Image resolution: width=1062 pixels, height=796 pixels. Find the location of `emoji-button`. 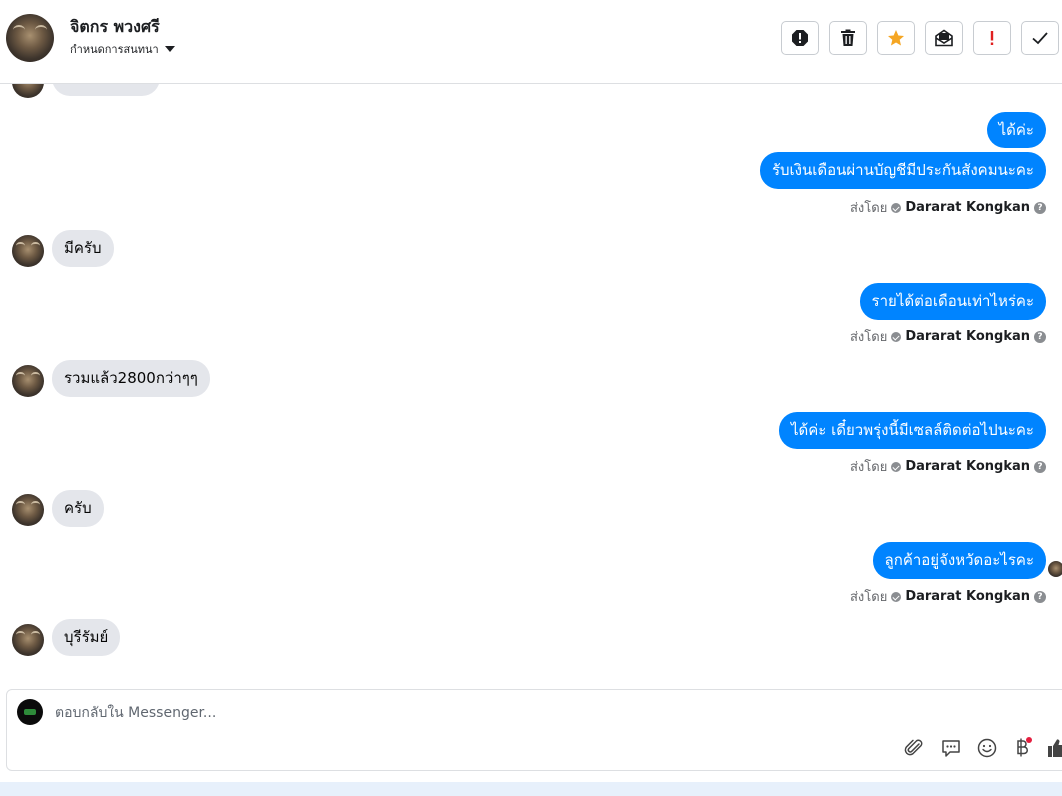

emoji-button is located at coordinates (987, 748).